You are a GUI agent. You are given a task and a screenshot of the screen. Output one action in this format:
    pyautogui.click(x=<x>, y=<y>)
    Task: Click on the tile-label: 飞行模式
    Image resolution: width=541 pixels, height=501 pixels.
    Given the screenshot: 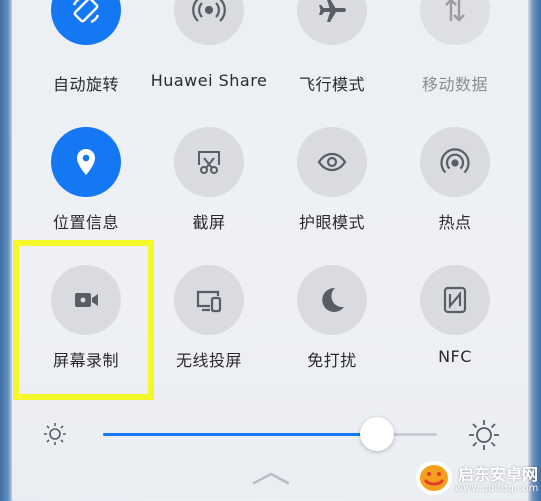 What is the action you would take?
    pyautogui.click(x=331, y=84)
    